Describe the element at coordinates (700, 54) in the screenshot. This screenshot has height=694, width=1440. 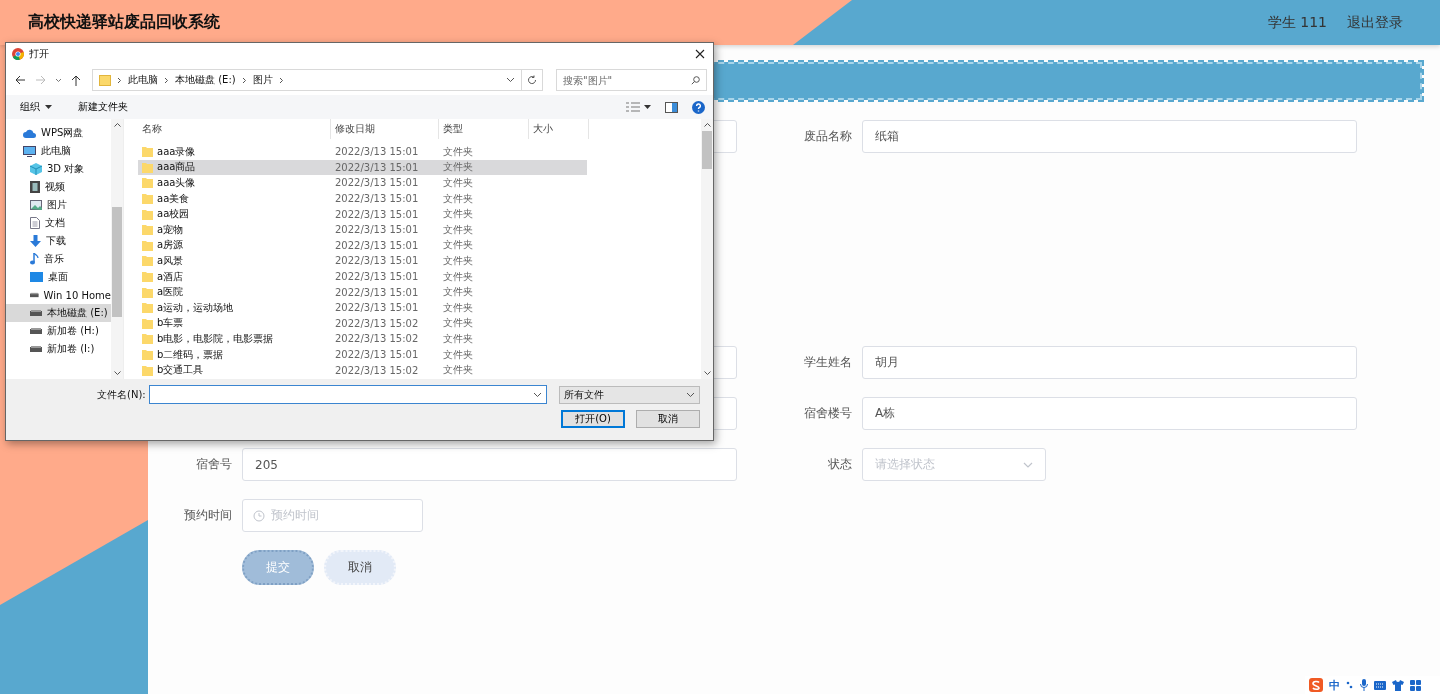
I see `close-icon` at that location.